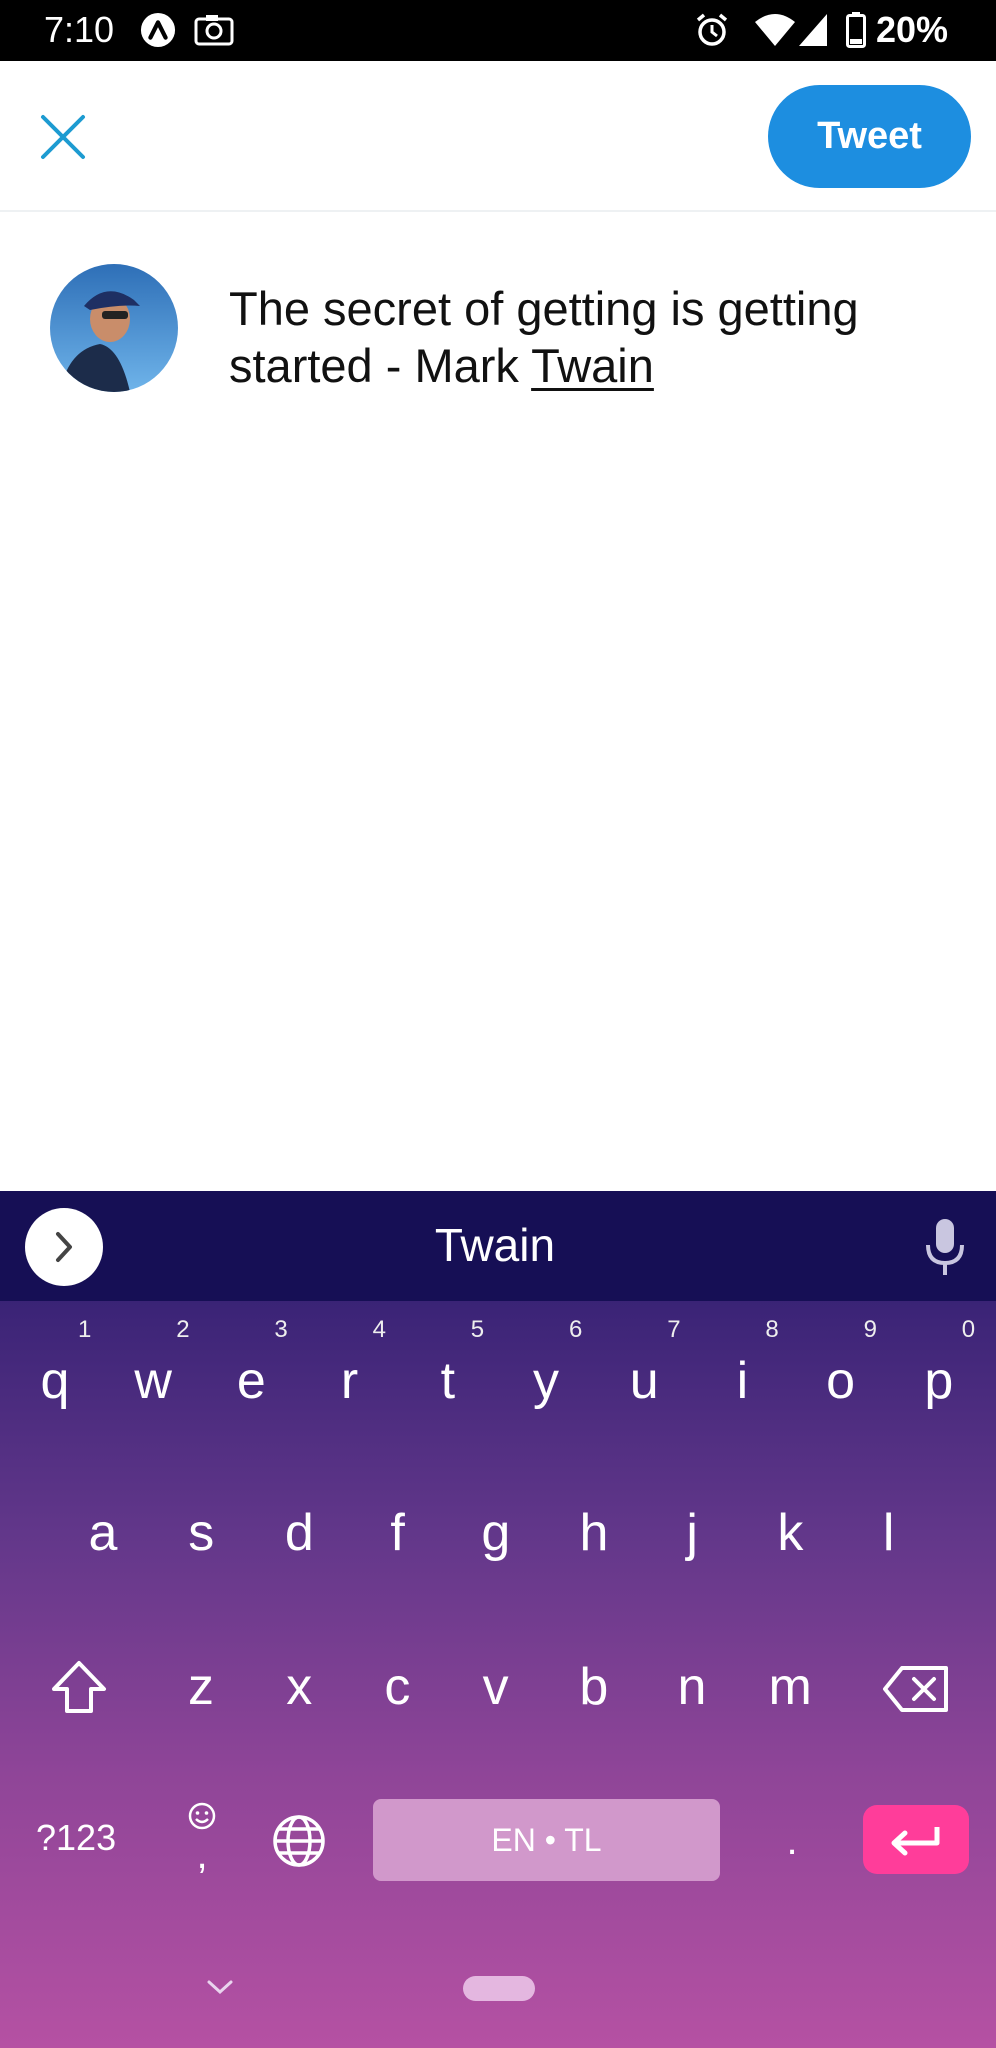 This screenshot has height=2048, width=996. Describe the element at coordinates (76, 1838) in the screenshot. I see `symbols-key: ?123` at that location.